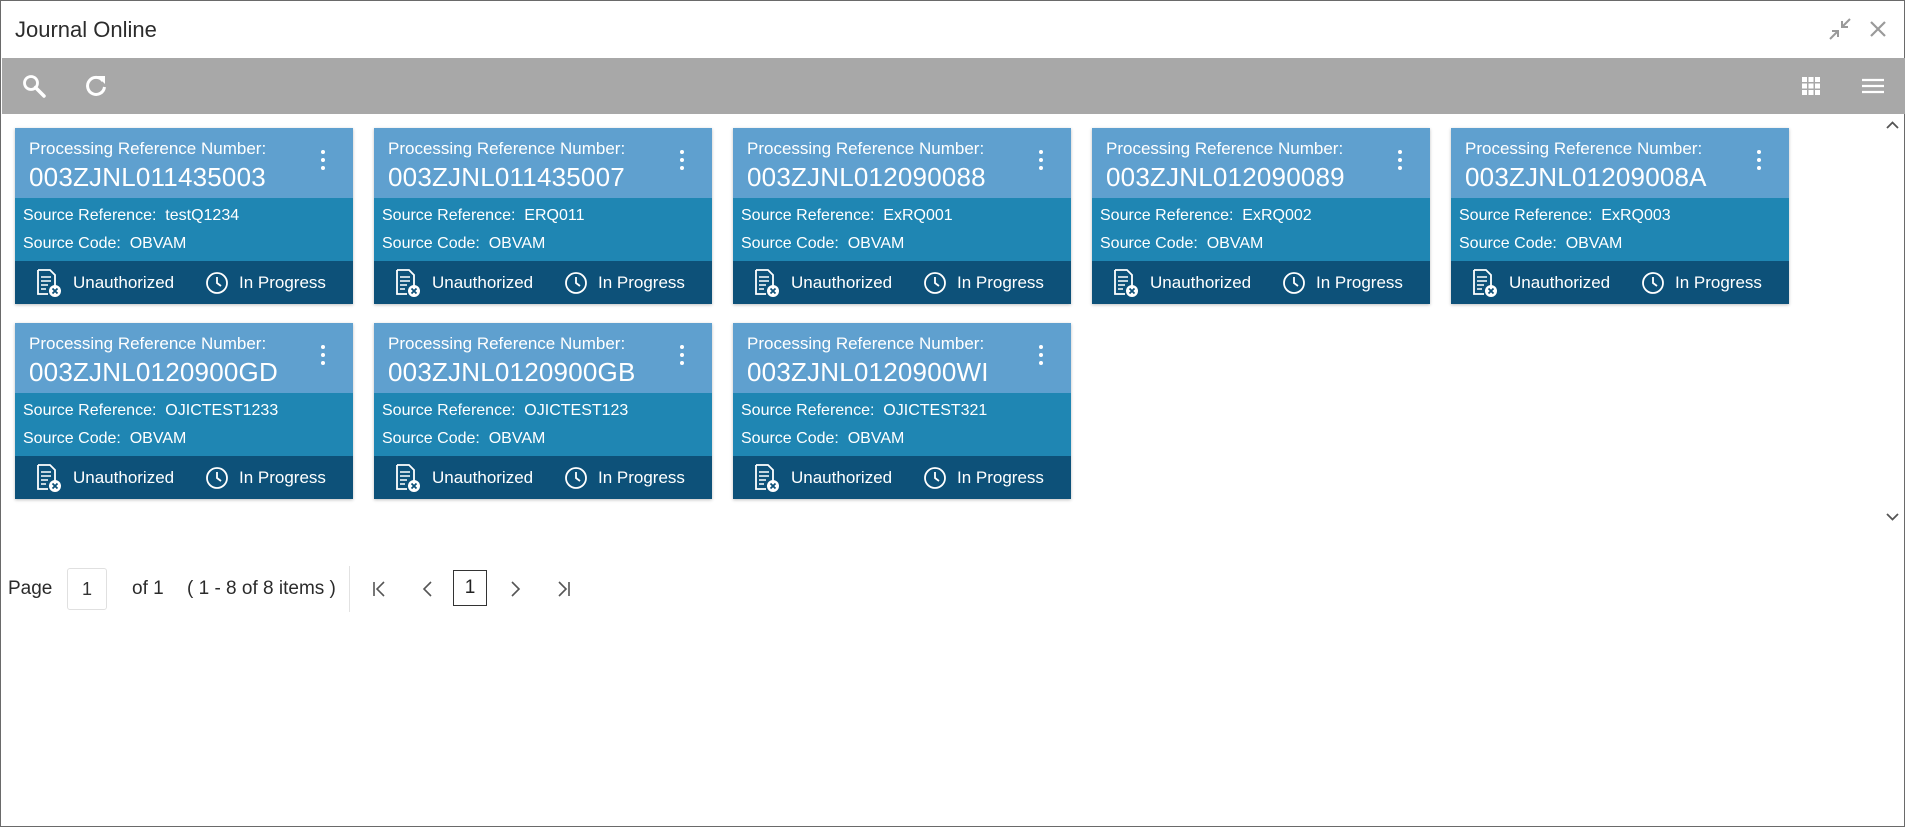 The height and width of the screenshot is (827, 1905). What do you see at coordinates (261, 588) in the screenshot?
I see `items-count-label: ( 1 - 8 of 8 items )` at bounding box center [261, 588].